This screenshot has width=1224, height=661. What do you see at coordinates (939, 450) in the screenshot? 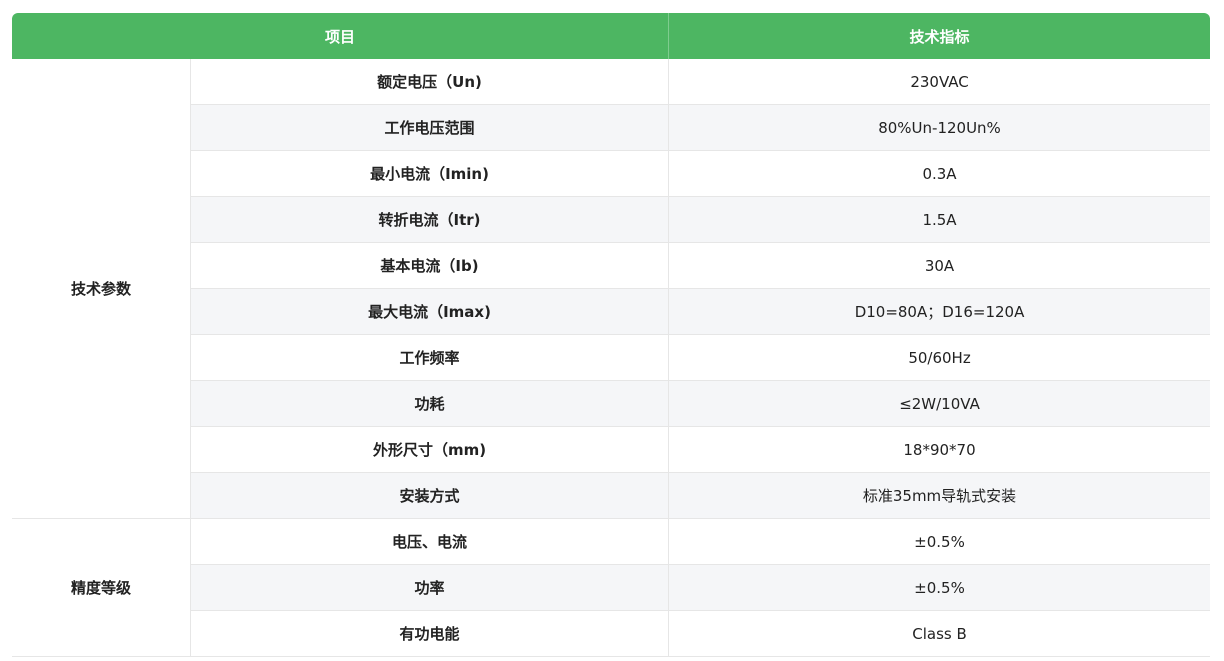
I see `param-value-cell: 18*90*70` at bounding box center [939, 450].